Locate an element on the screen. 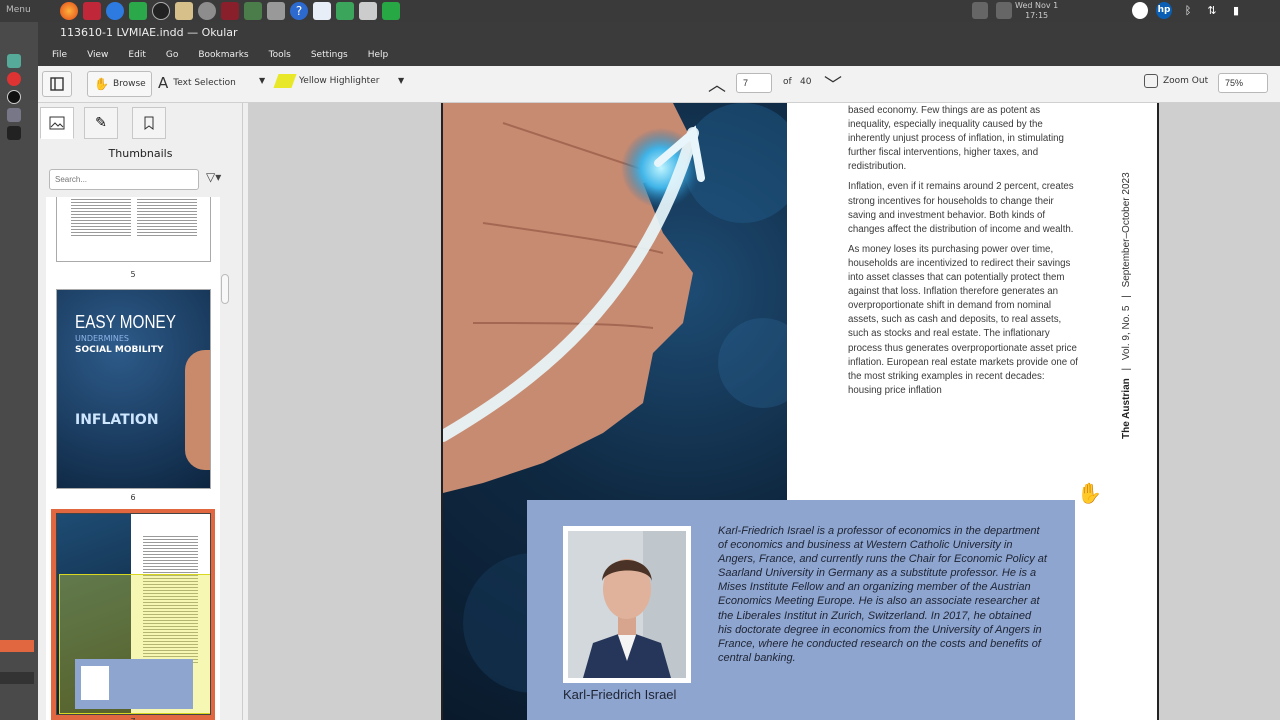 The image size is (1280, 720). tray-right: hp ᛒ ⇅ ▮ is located at coordinates (1188, 10).